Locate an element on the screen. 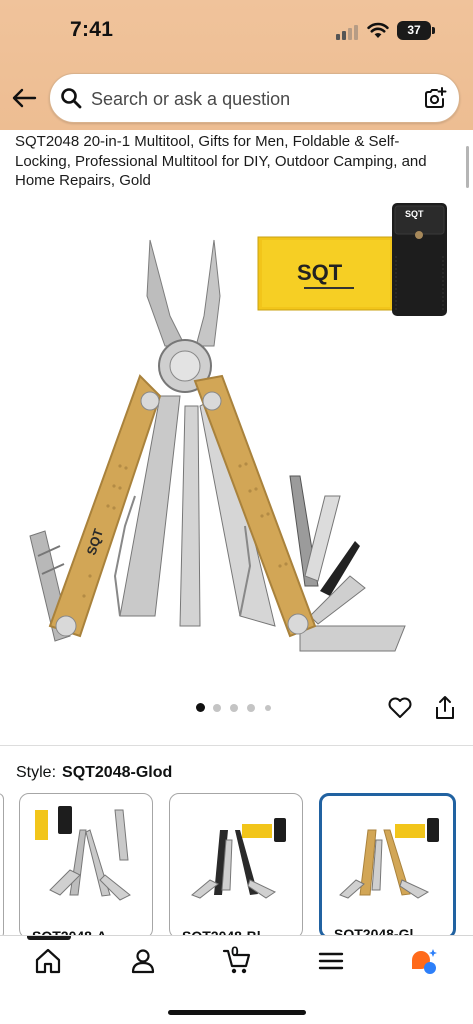  home-indicator is located at coordinates (237, 1012).